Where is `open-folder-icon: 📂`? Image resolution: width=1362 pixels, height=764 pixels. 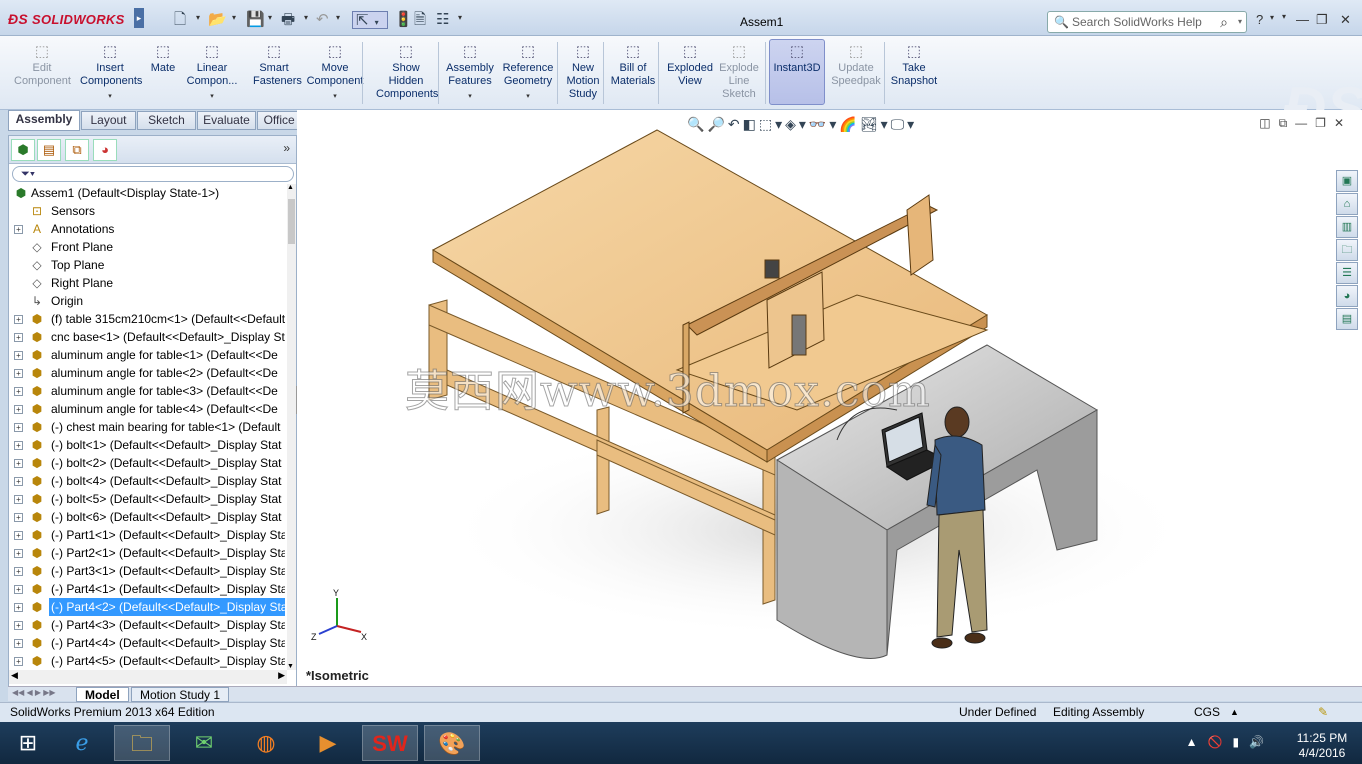 open-folder-icon: 📂 is located at coordinates (217, 20).